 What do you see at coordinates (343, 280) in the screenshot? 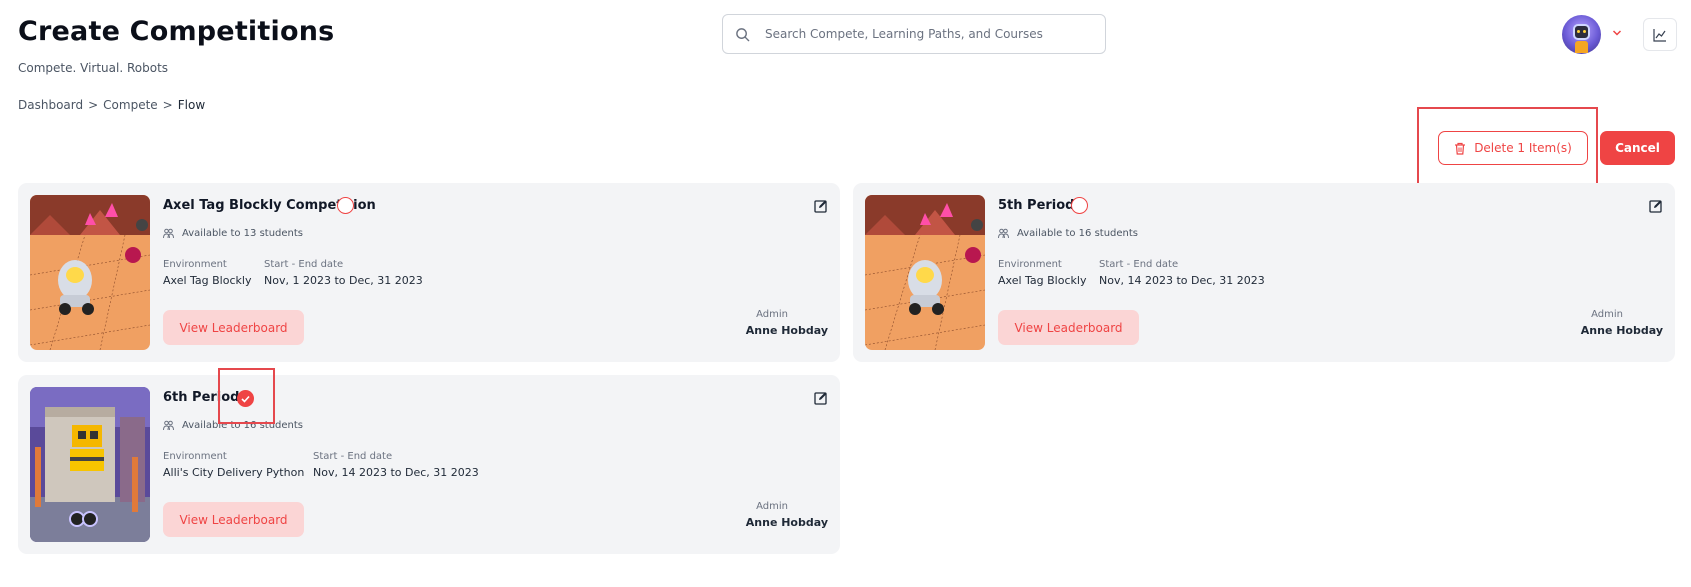
I see `dates-value: Nov, 1 2023 to Dec, 31 2023` at bounding box center [343, 280].